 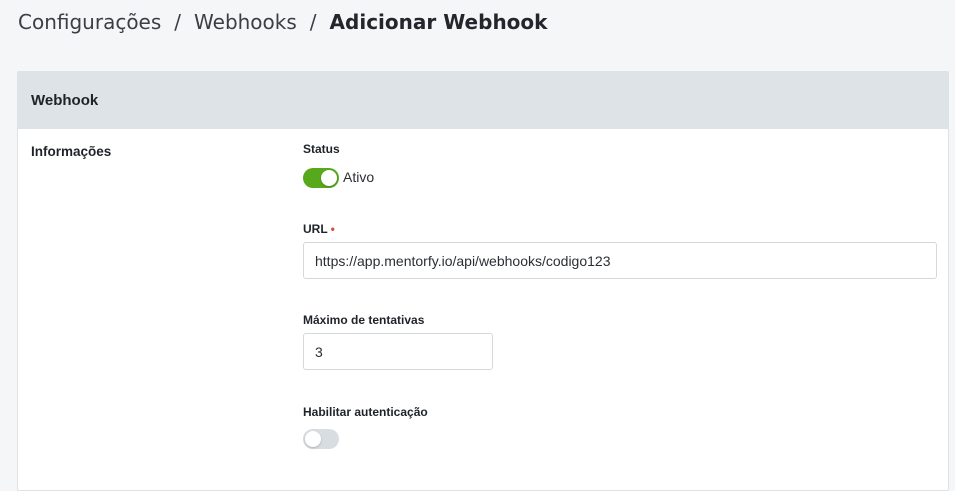 I want to click on url-label: URL •, so click(x=319, y=229).